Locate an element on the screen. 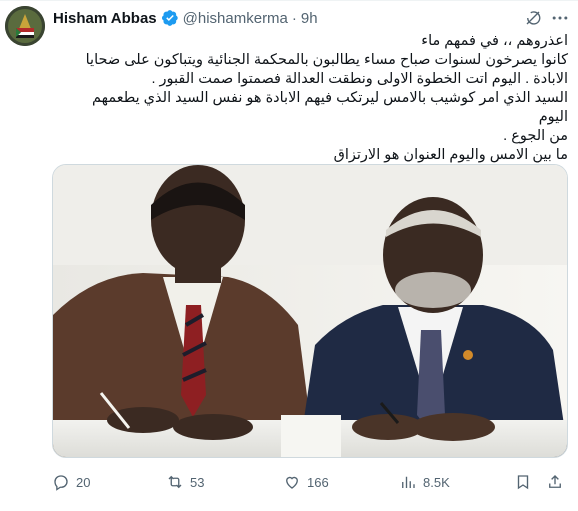 The height and width of the screenshot is (511, 578). bookmark-icon is located at coordinates (523, 482).